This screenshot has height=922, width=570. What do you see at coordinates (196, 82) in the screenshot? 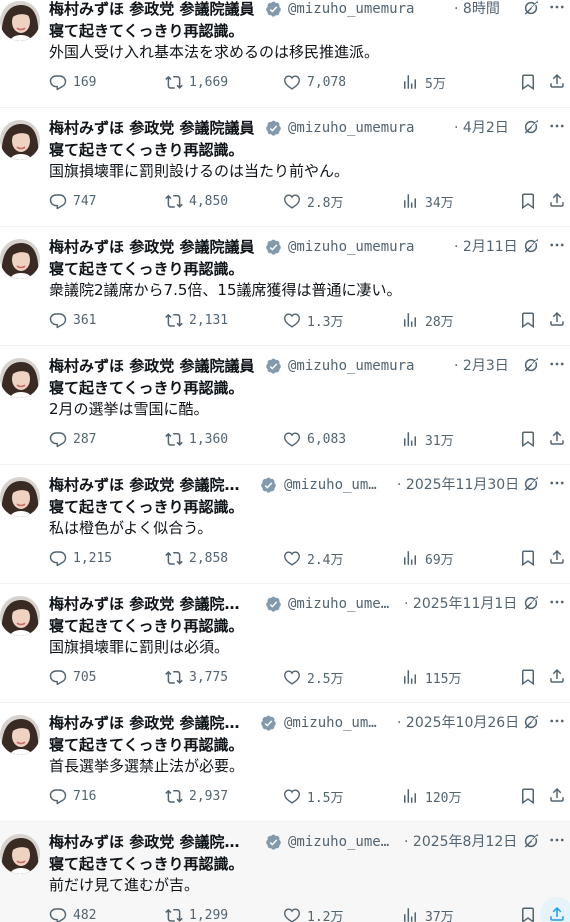
I see `retweet-button: 1,669` at bounding box center [196, 82].